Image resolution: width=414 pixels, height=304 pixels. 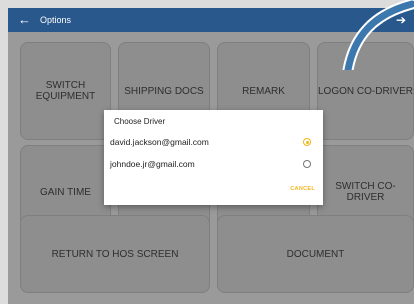 What do you see at coordinates (263, 91) in the screenshot?
I see `remark-label: REMARK` at bounding box center [263, 91].